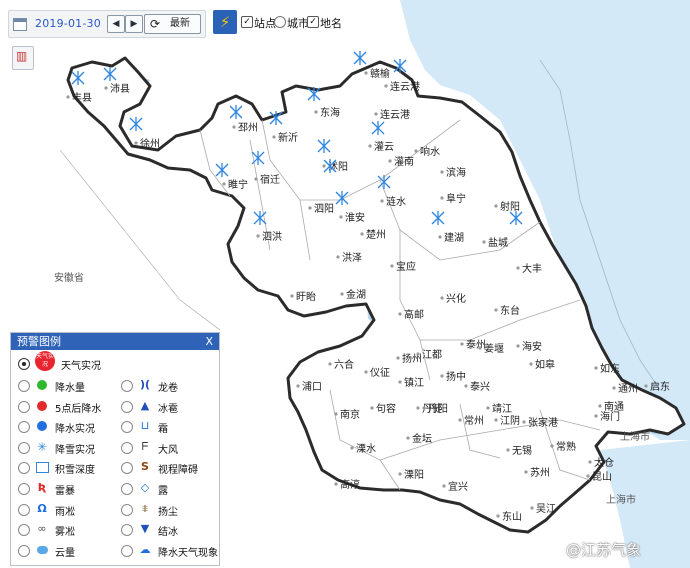 The height and width of the screenshot is (568, 690). I want to click on legend-item-weather-live: 天气实况 天气实况, so click(113, 362).